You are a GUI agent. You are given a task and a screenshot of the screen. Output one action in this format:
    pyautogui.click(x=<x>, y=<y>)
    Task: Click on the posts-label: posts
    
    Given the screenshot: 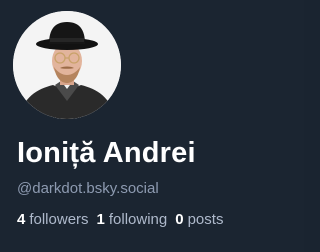 What is the action you would take?
    pyautogui.click(x=205, y=219)
    